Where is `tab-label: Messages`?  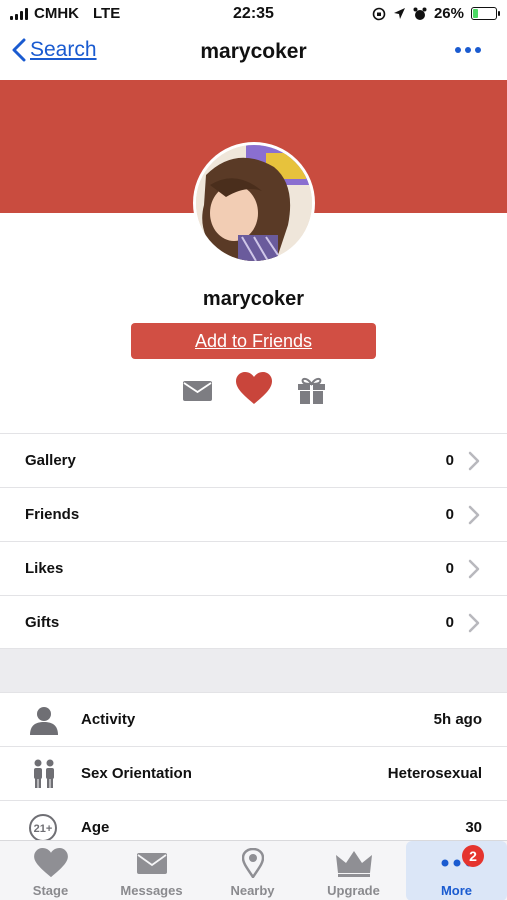
tab-label: Messages is located at coordinates (151, 890).